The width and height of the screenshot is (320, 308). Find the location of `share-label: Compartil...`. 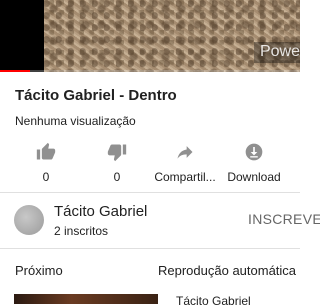

share-label: Compartil... is located at coordinates (185, 177).